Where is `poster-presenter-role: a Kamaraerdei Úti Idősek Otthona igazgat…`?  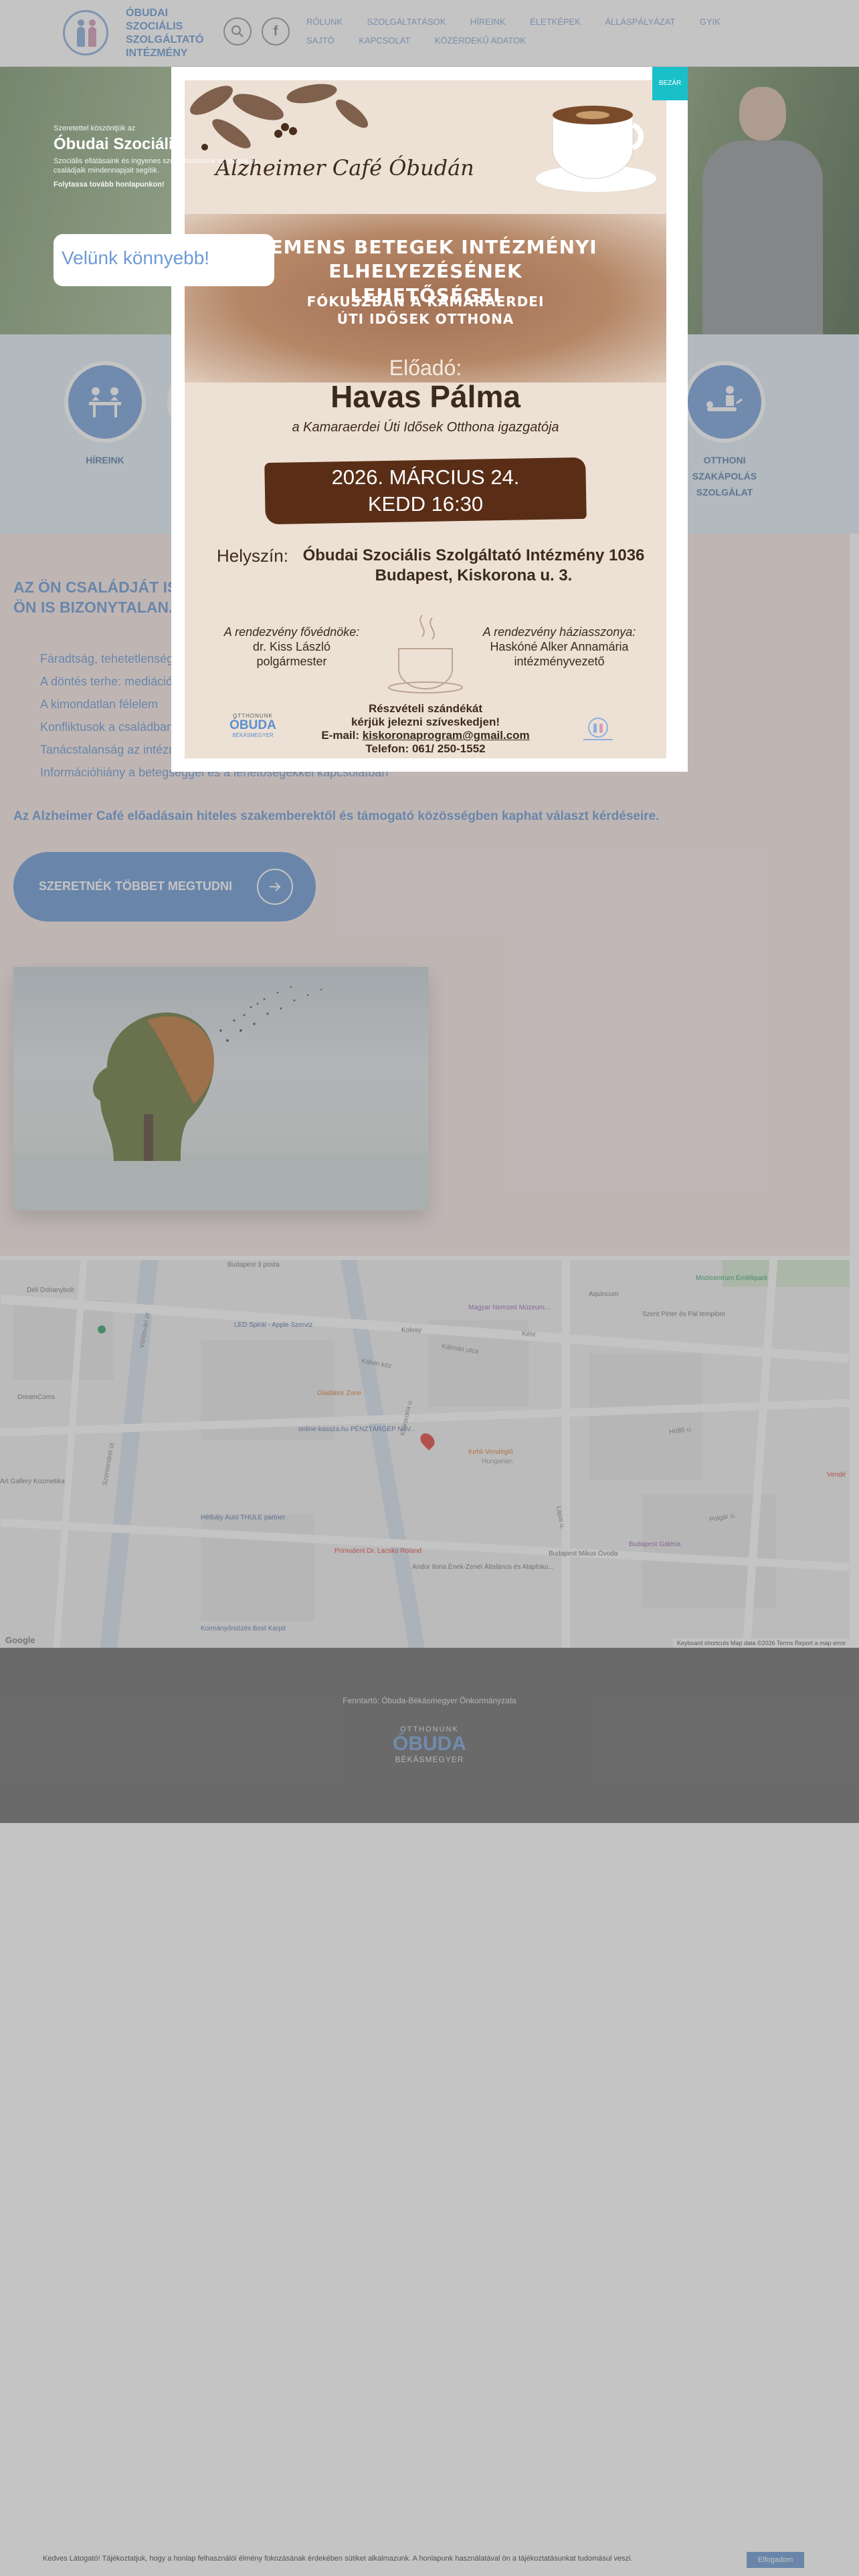
poster-presenter-role: a Kamaraerdei Úti Idősek Otthona igazgat… is located at coordinates (426, 427).